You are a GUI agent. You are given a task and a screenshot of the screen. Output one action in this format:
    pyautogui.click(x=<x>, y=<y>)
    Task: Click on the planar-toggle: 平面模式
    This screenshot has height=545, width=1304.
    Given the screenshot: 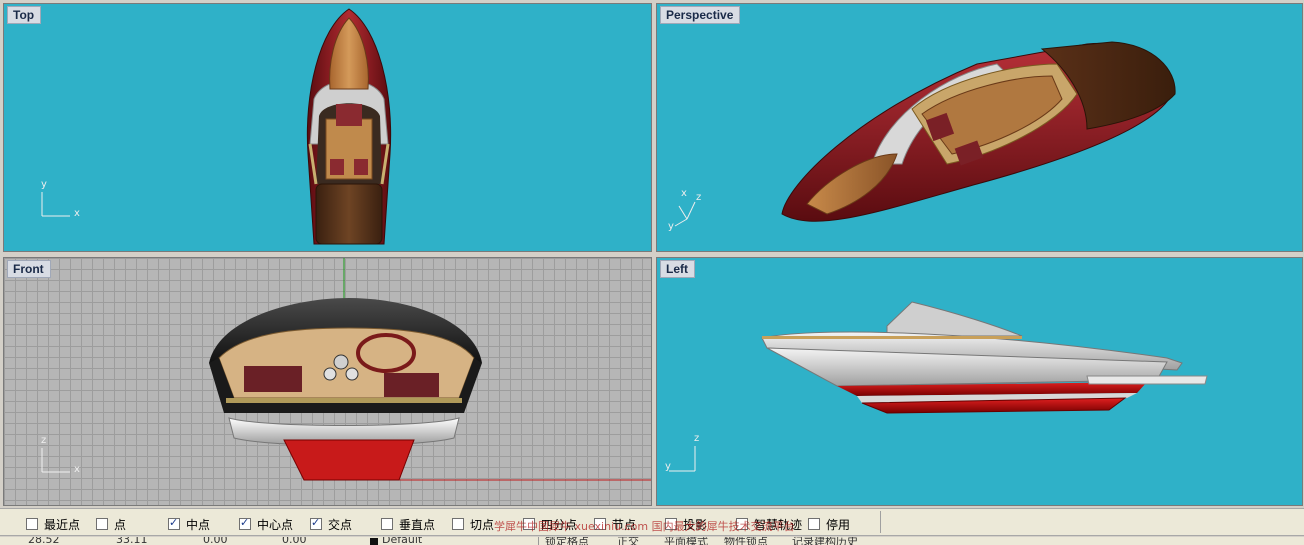 What is the action you would take?
    pyautogui.click(x=686, y=541)
    